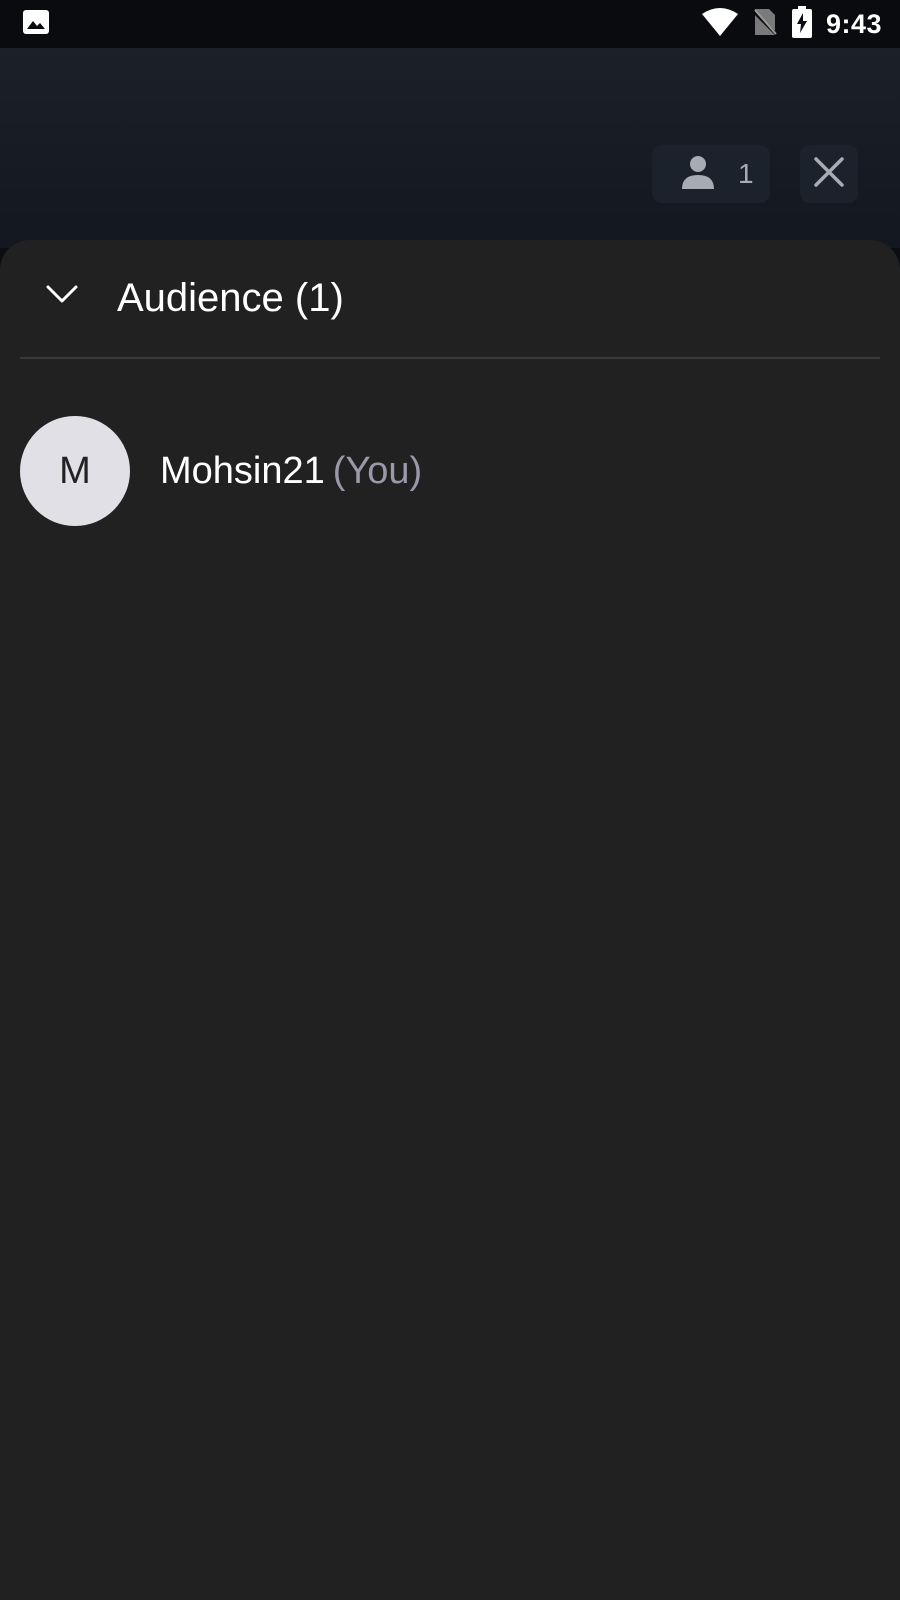 The height and width of the screenshot is (1600, 900). Describe the element at coordinates (377, 470) in the screenshot. I see `participant-you-tag: (You)` at that location.